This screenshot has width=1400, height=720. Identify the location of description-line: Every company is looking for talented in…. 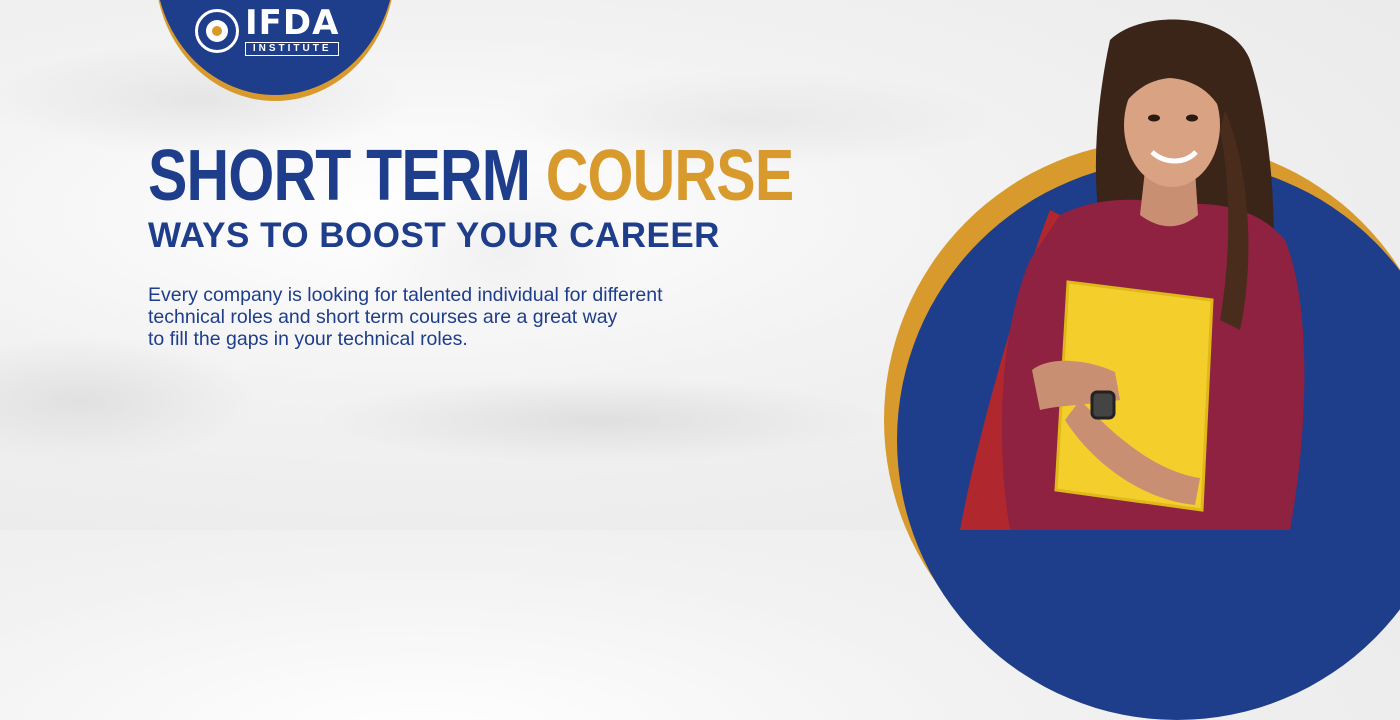
(405, 295).